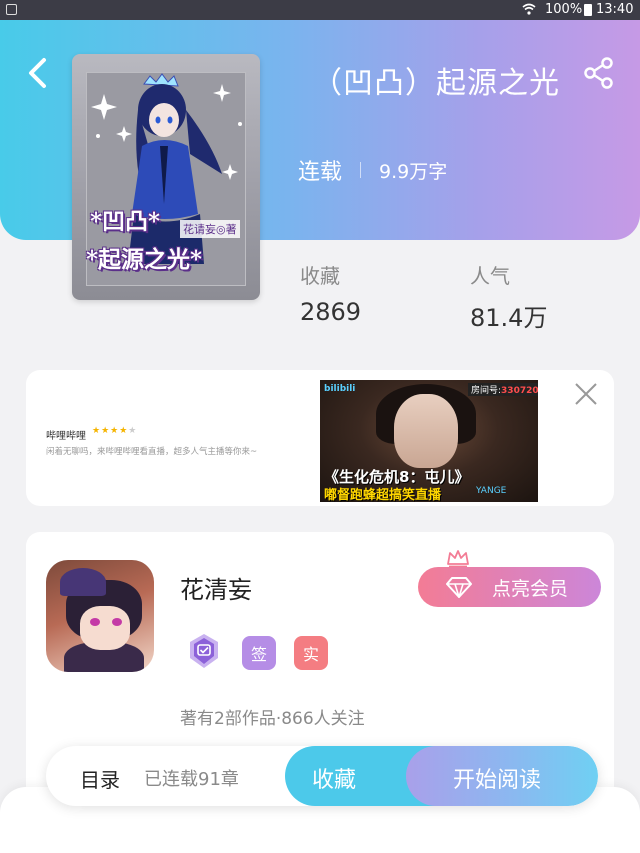  What do you see at coordinates (115, 431) in the screenshot?
I see `ad-rating-stars: ★★★★★` at bounding box center [115, 431].